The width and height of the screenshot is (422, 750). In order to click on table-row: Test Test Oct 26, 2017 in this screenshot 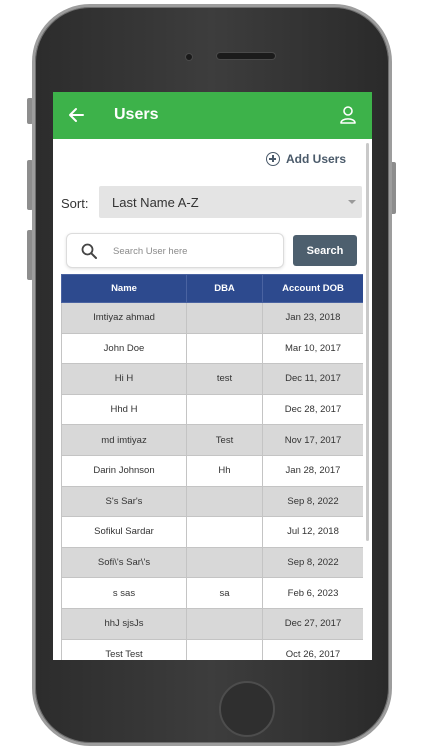, I will do `click(212, 649)`.